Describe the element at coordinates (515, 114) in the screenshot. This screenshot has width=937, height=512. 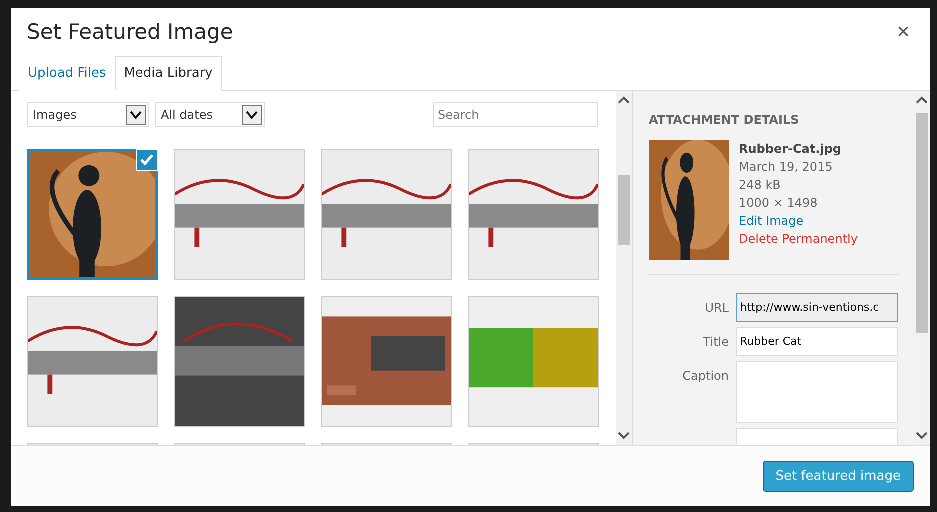
I see `search-field: Search` at that location.